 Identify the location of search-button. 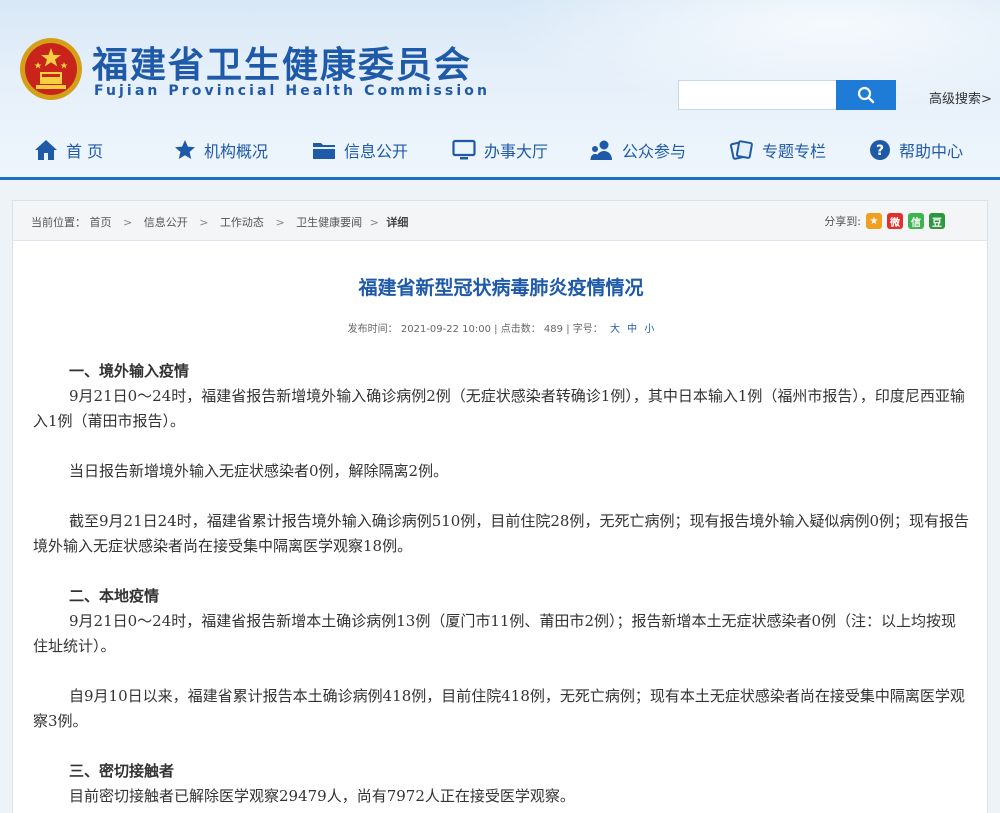
(866, 95).